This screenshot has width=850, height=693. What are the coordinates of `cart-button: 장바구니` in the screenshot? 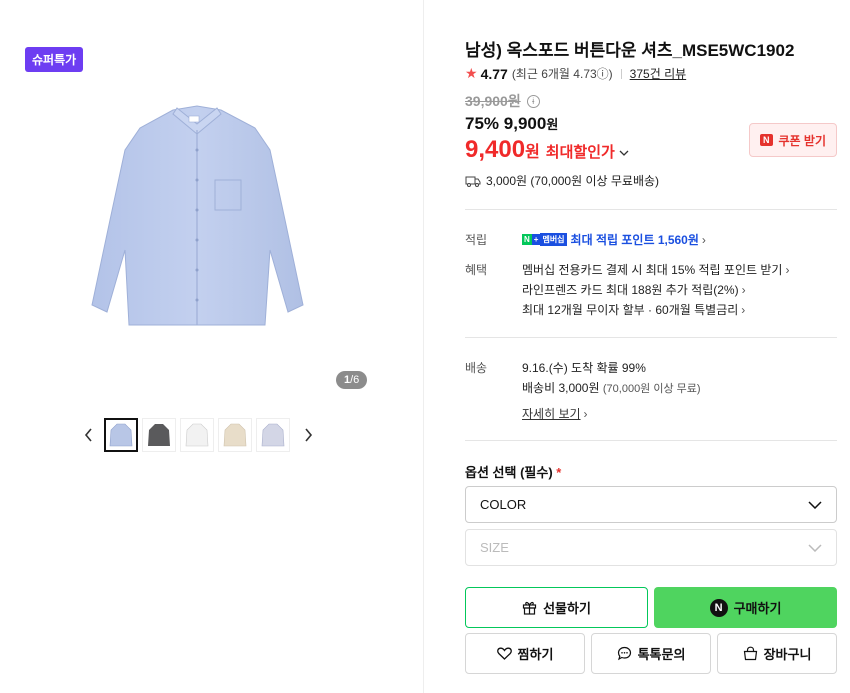 It's located at (777, 653).